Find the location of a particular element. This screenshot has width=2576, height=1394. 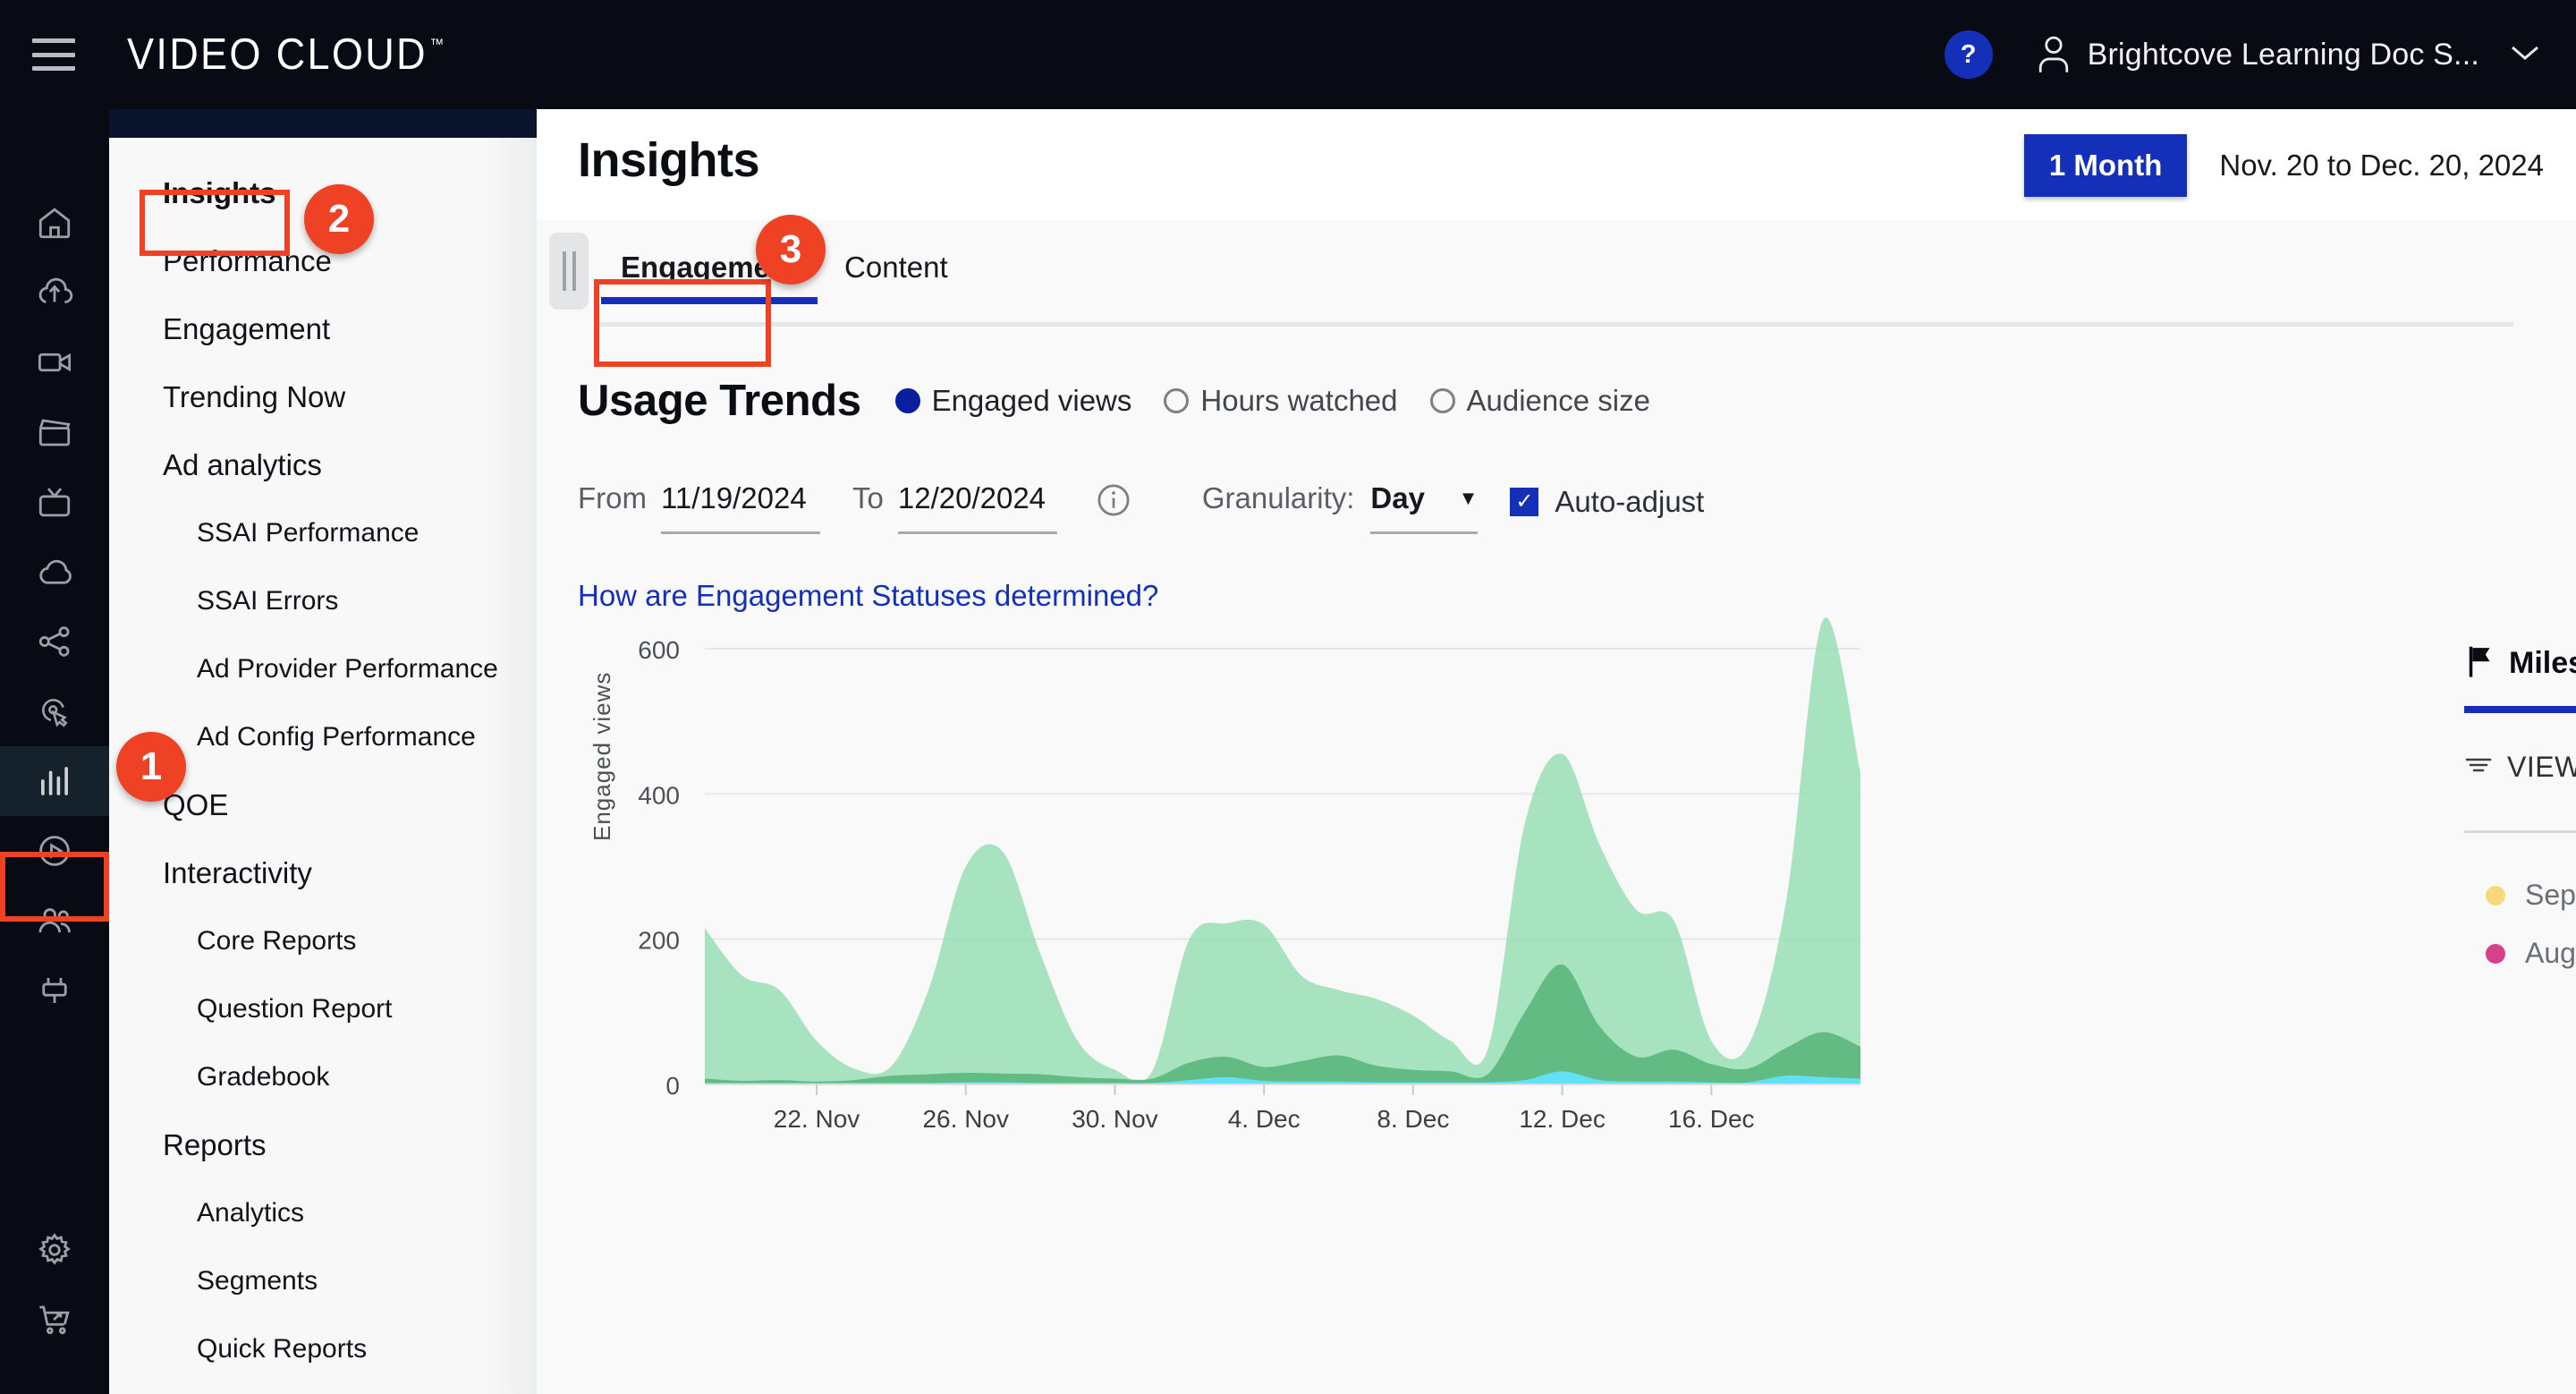

sidebar-item-analytics: Analytics is located at coordinates (323, 1213).